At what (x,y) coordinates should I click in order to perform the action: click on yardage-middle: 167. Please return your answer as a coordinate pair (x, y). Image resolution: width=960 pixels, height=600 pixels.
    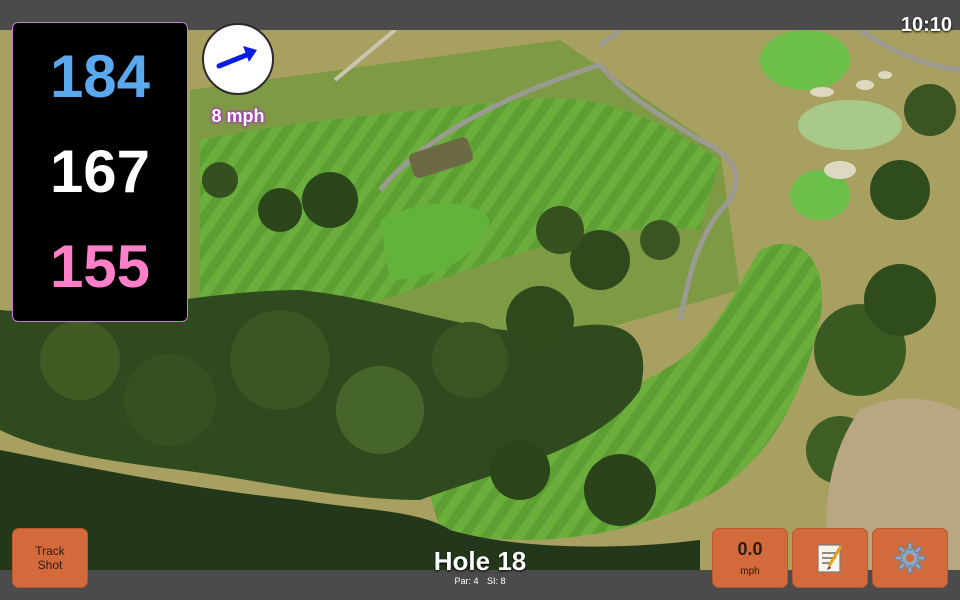
    Looking at the image, I should click on (100, 171).